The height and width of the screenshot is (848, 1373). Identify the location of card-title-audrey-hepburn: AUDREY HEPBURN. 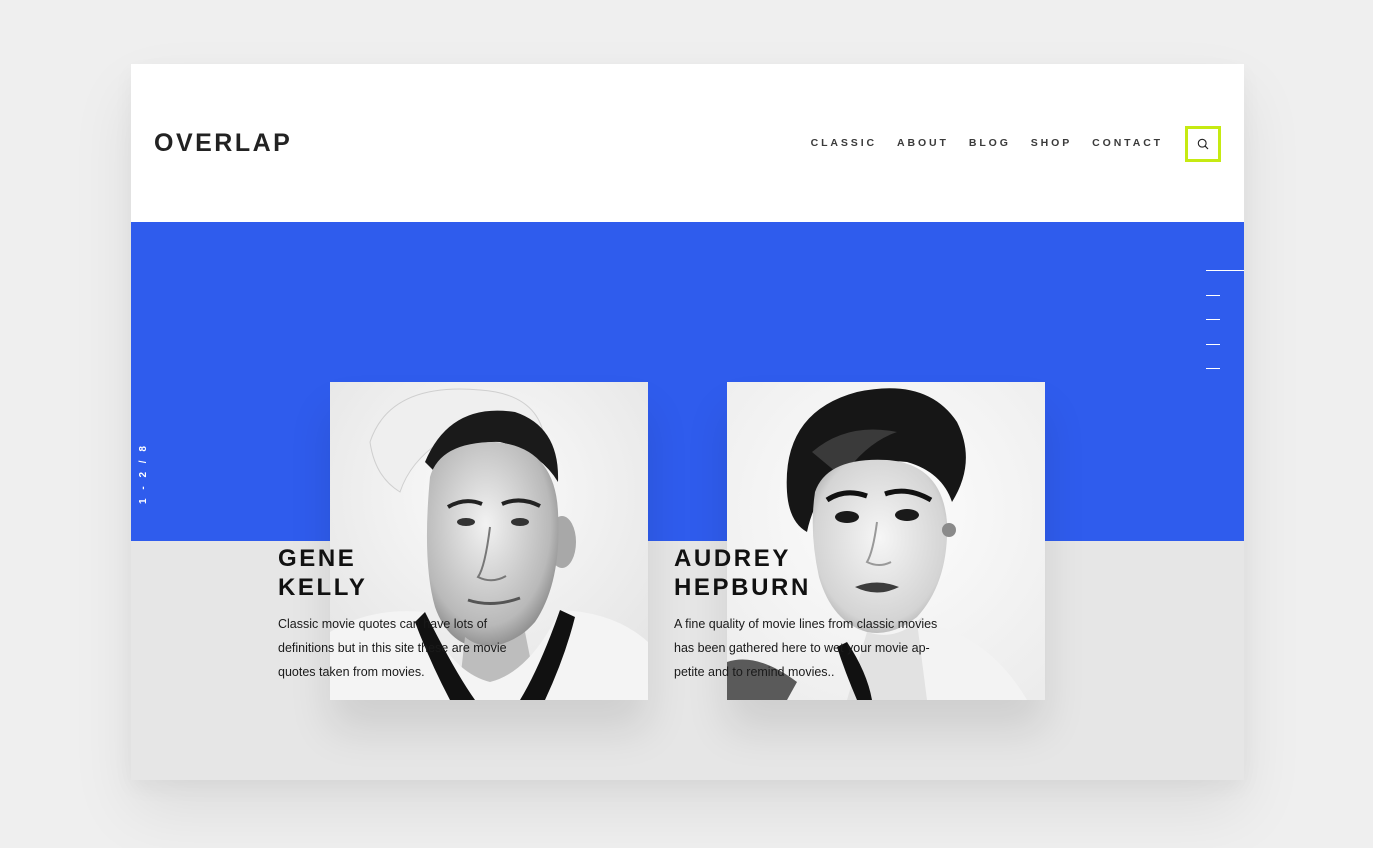
(742, 573).